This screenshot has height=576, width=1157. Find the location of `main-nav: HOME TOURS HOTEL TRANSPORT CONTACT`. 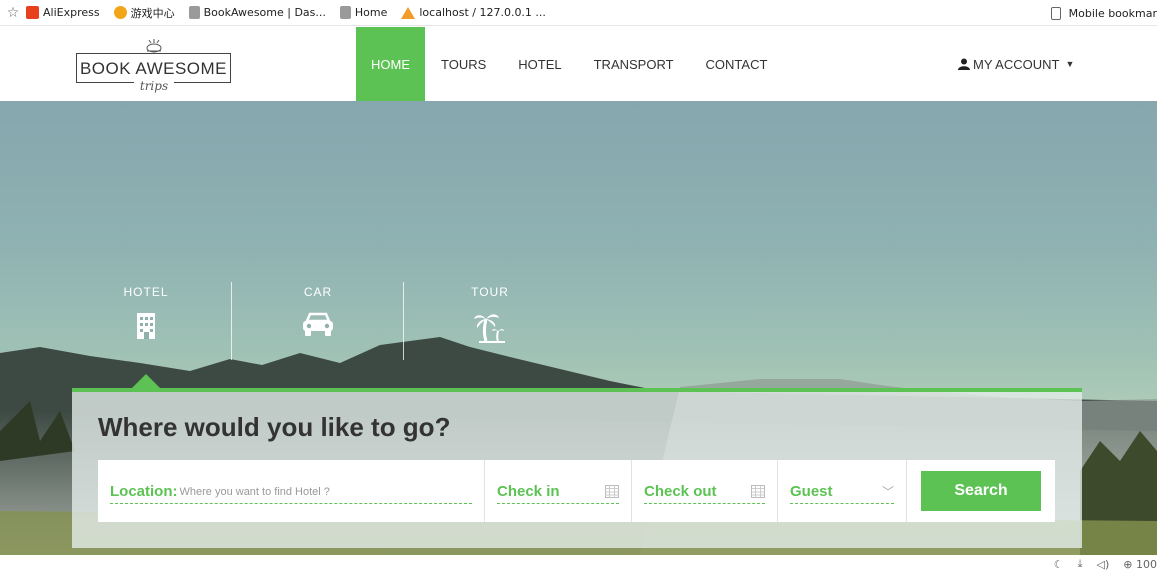

main-nav: HOME TOURS HOTEL TRANSPORT CONTACT is located at coordinates (569, 64).